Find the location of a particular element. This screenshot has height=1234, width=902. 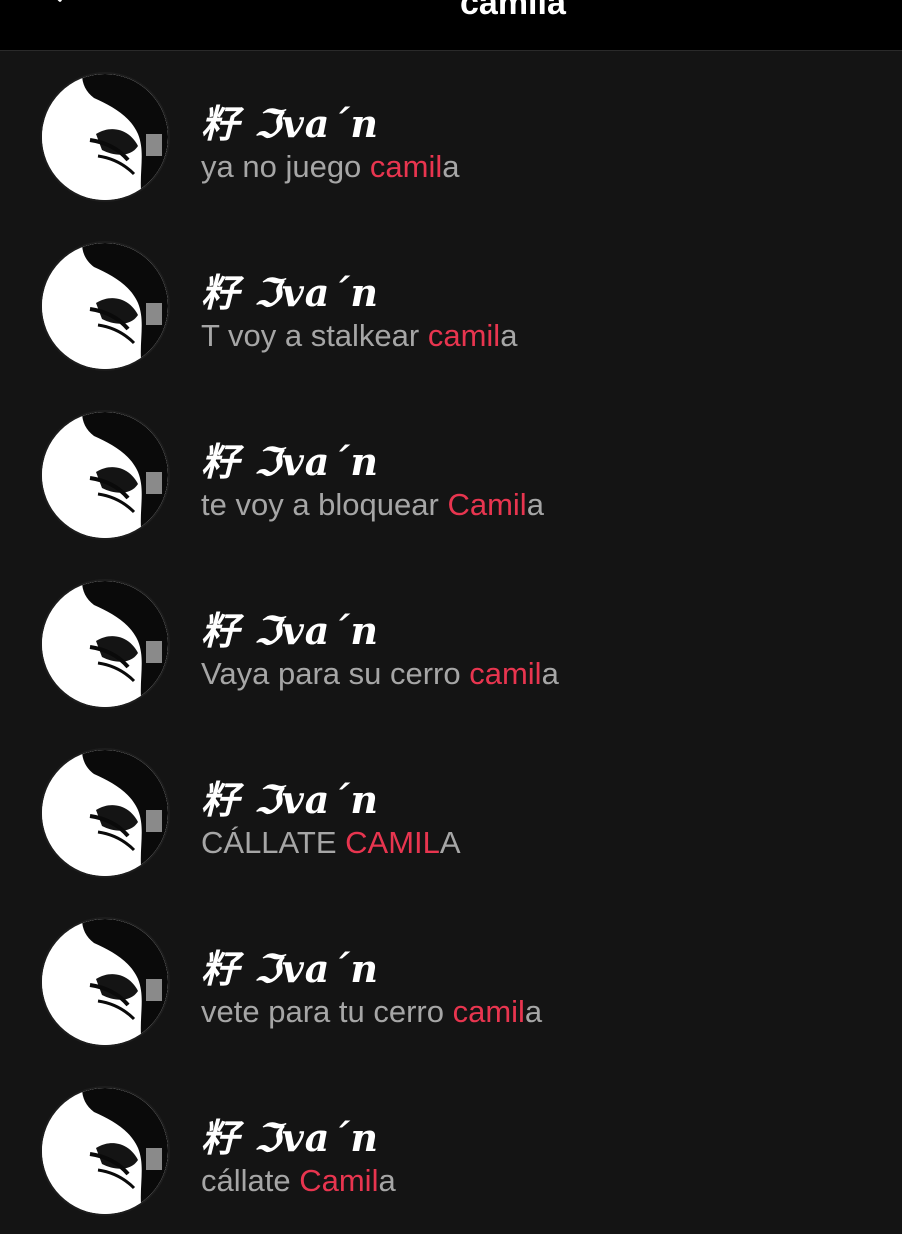

message-result: 籽 ℑva΄n vete para tu cerro camila is located at coordinates (451, 980).